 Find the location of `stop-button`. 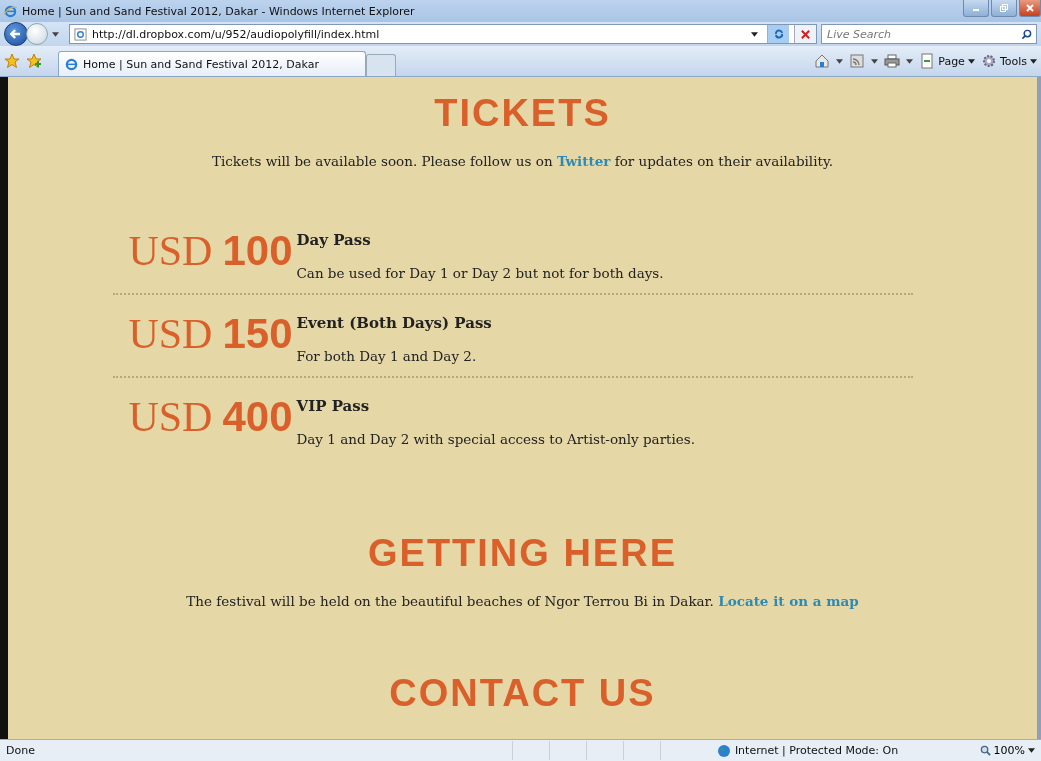

stop-button is located at coordinates (805, 34).